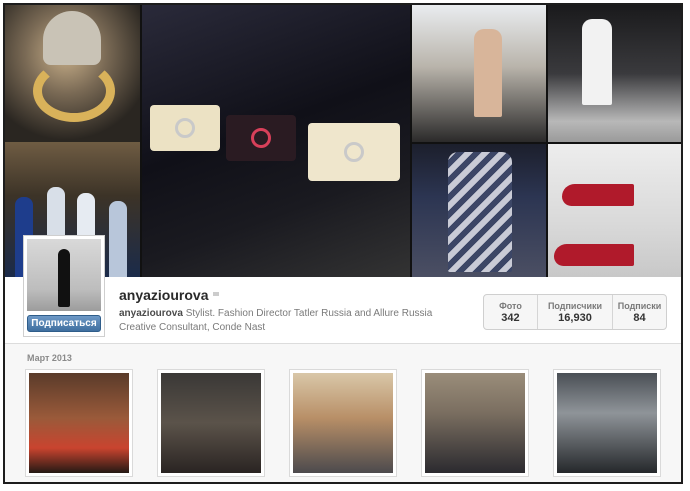  Describe the element at coordinates (639, 305) in the screenshot. I see `stat-label: Подписки` at that location.